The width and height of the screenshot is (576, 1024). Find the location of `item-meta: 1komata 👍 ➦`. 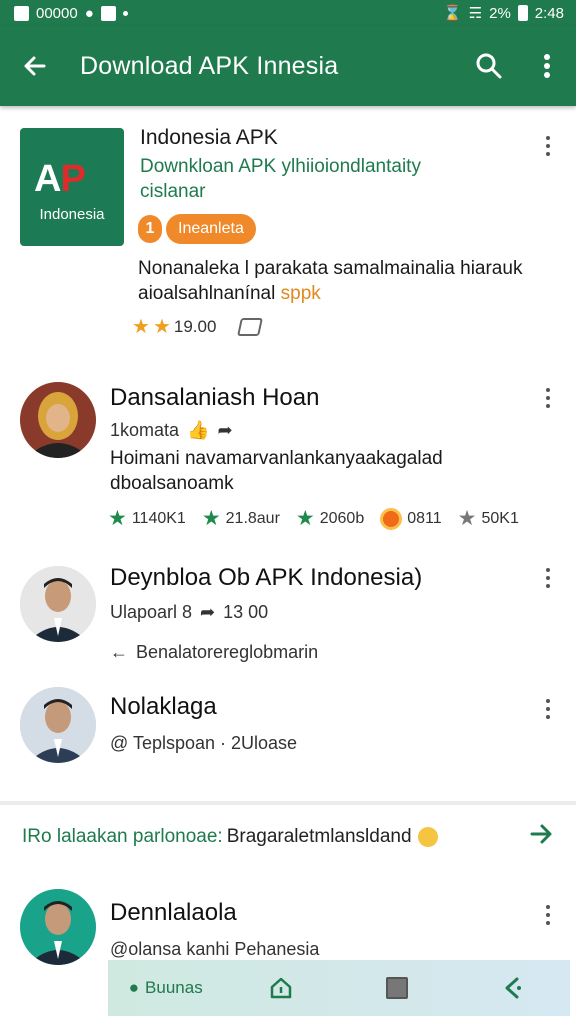

item-meta: 1komata 👍 ➦ is located at coordinates (171, 430).